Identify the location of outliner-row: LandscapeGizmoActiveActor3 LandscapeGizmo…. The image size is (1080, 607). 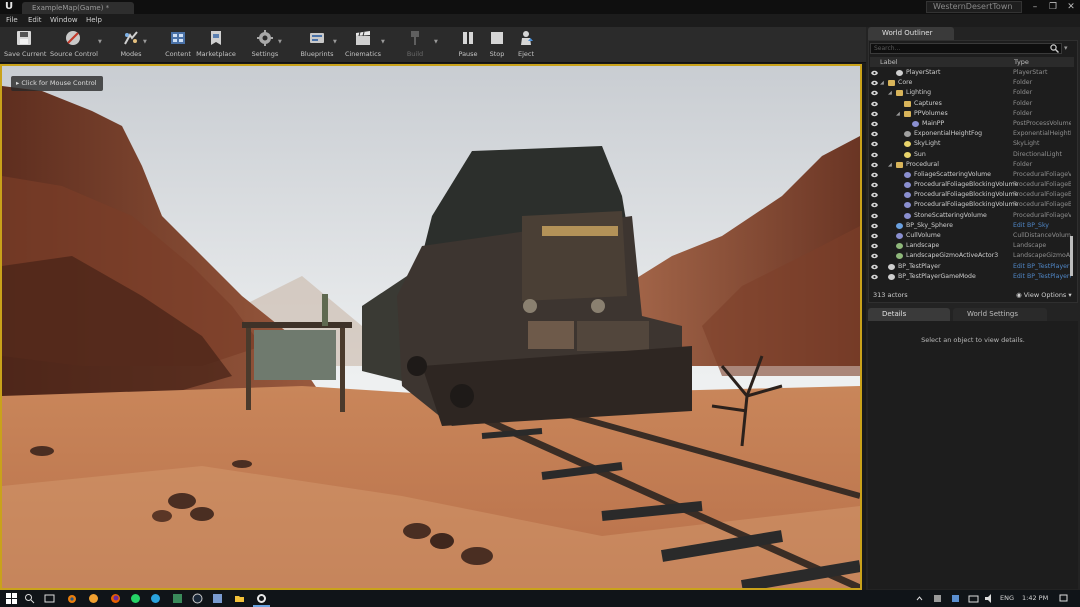
(972, 256).